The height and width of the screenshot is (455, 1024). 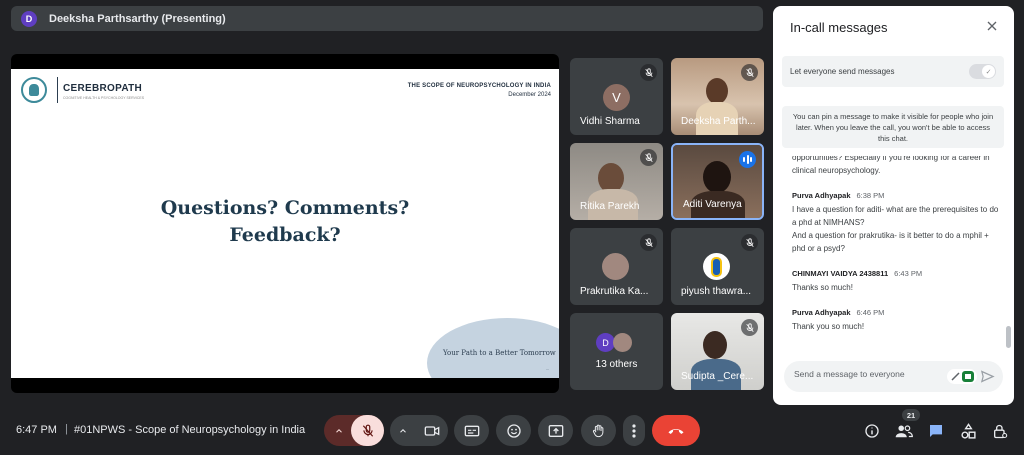 I want to click on message-time: 6:46 PM, so click(x=870, y=312).